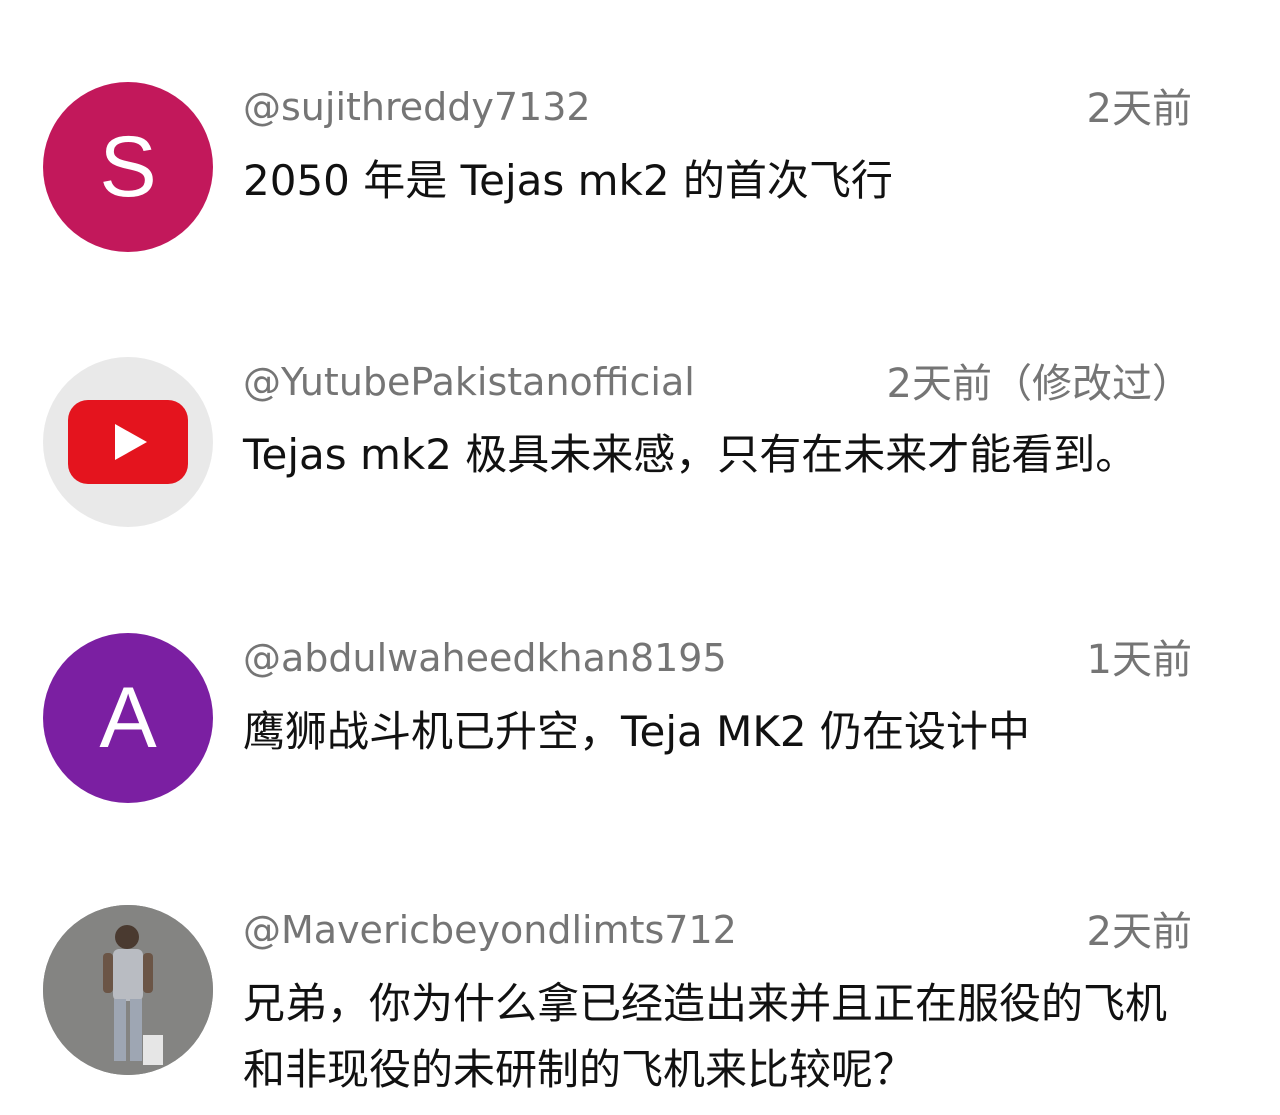 Image resolution: width=1280 pixels, height=1115 pixels. What do you see at coordinates (485, 658) in the screenshot?
I see `comment-author-handle: @abdulwaheedkhan8195` at bounding box center [485, 658].